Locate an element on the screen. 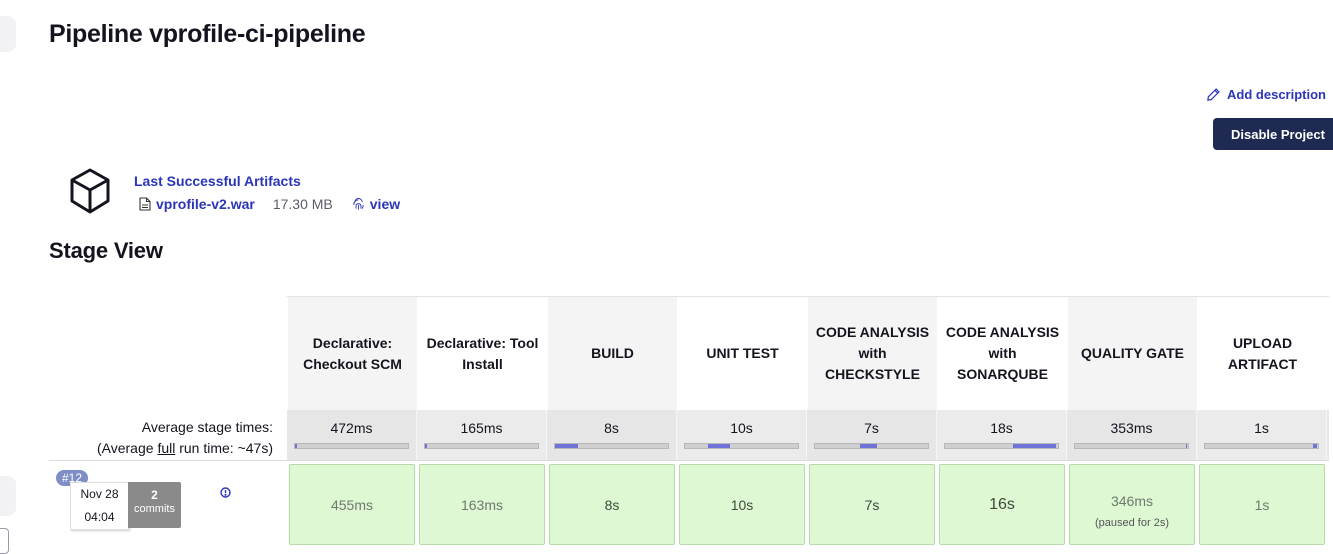 The height and width of the screenshot is (554, 1333). average-time-value: 8s is located at coordinates (611, 428).